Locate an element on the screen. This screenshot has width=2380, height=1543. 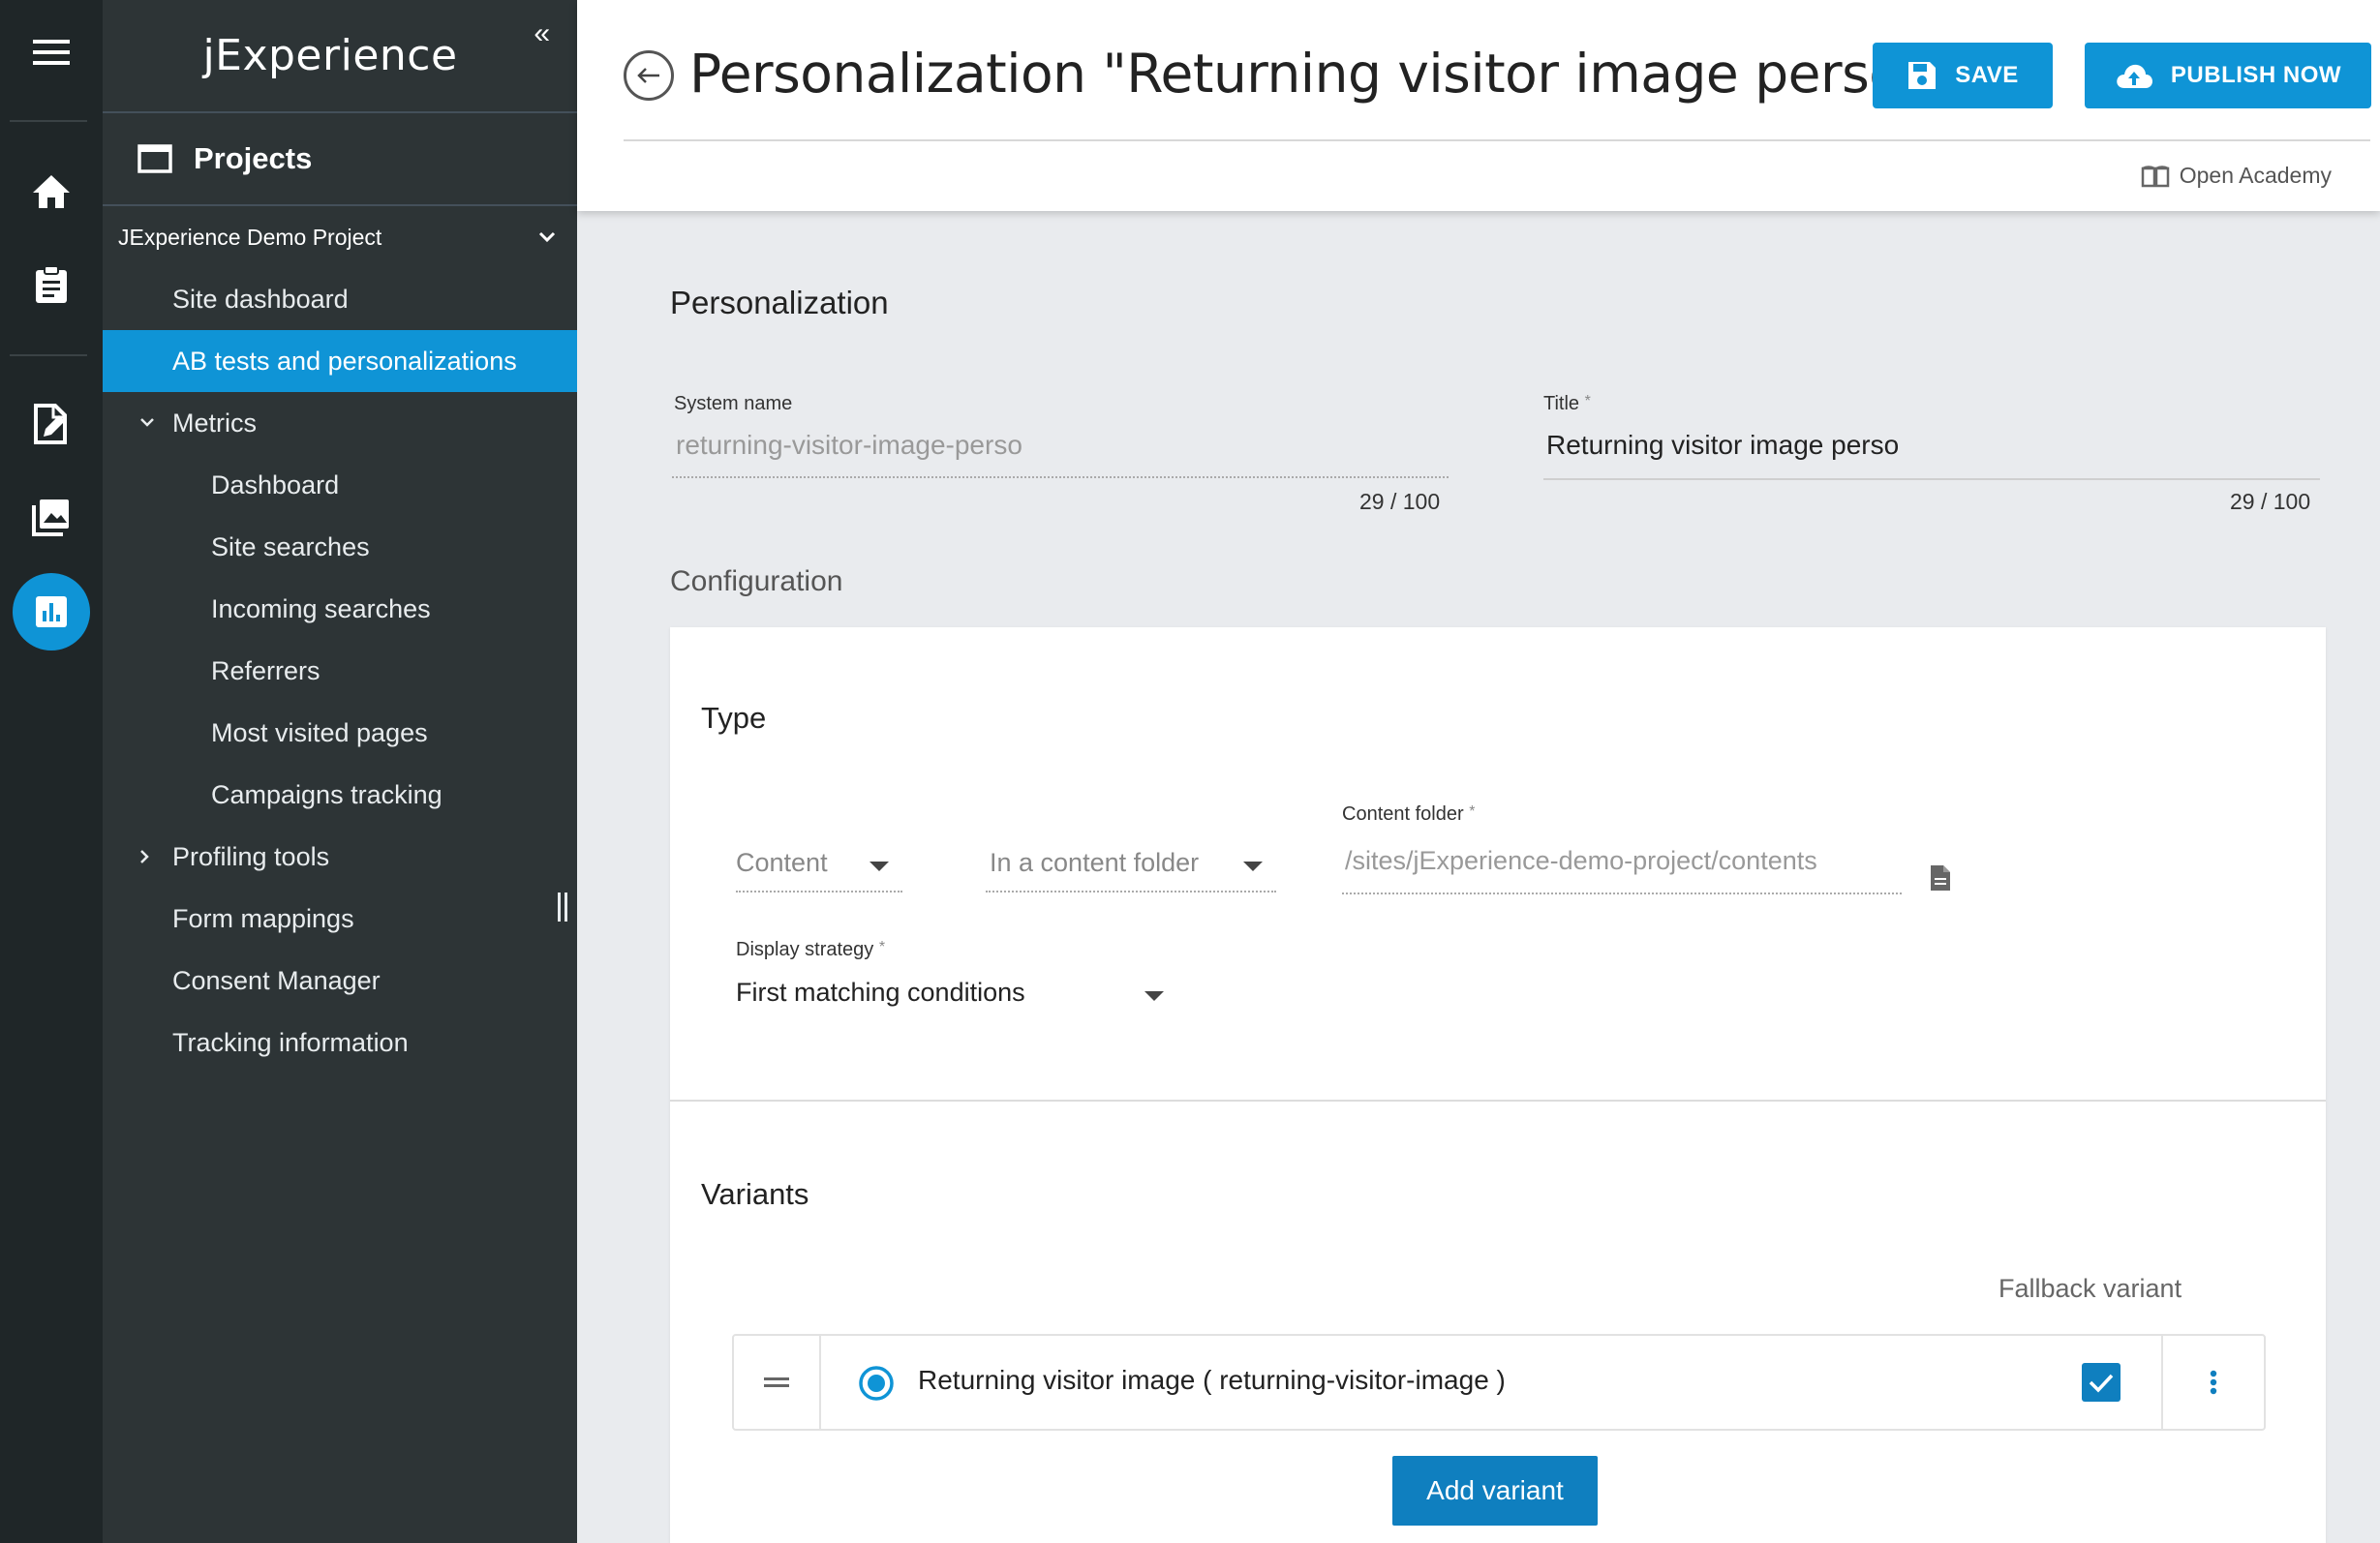
type-section-title: Type is located at coordinates (734, 718).